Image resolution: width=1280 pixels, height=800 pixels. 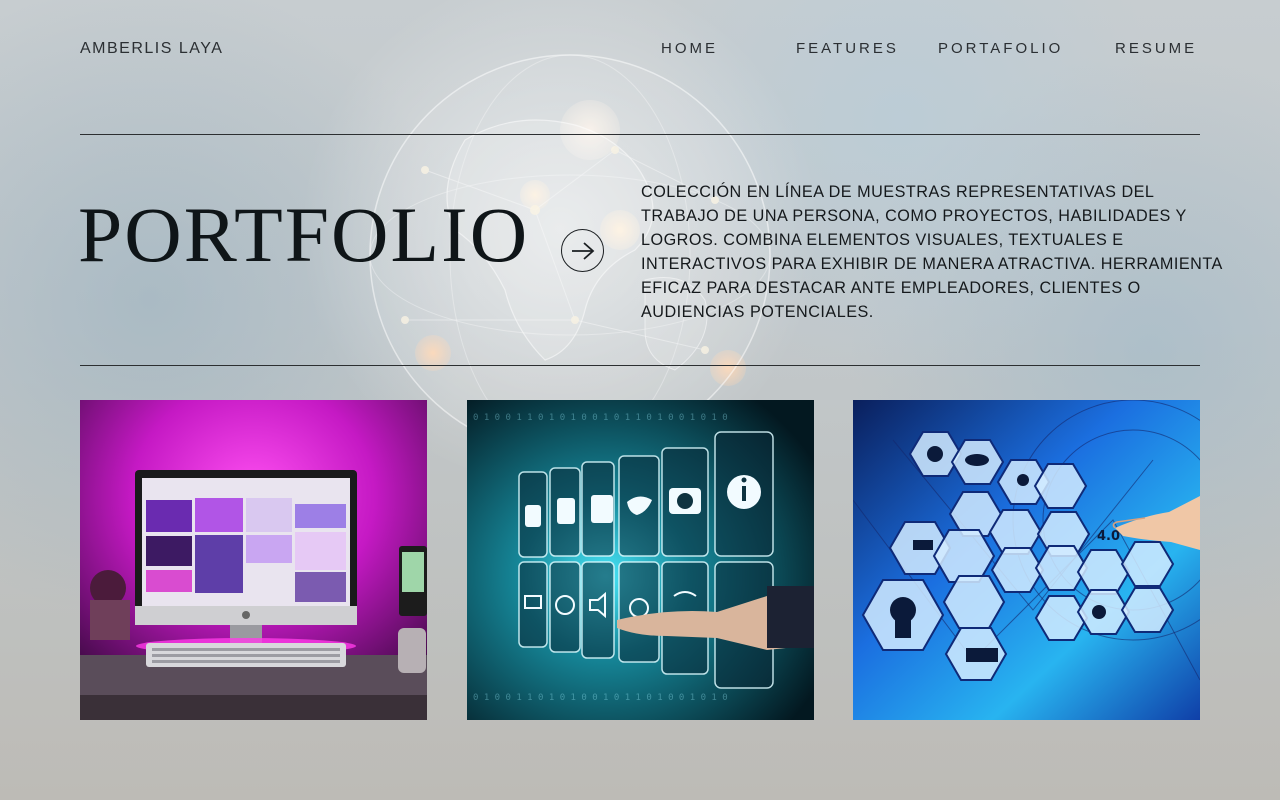 I want to click on industry-4-0-label: 4.0, so click(x=1108, y=536).